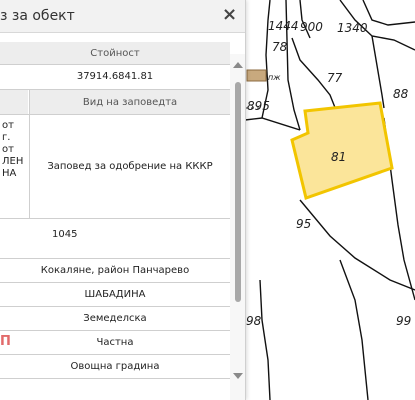 The width and height of the screenshot is (415, 400). Describe the element at coordinates (303, 224) in the screenshot. I see `map-label: 95` at that location.